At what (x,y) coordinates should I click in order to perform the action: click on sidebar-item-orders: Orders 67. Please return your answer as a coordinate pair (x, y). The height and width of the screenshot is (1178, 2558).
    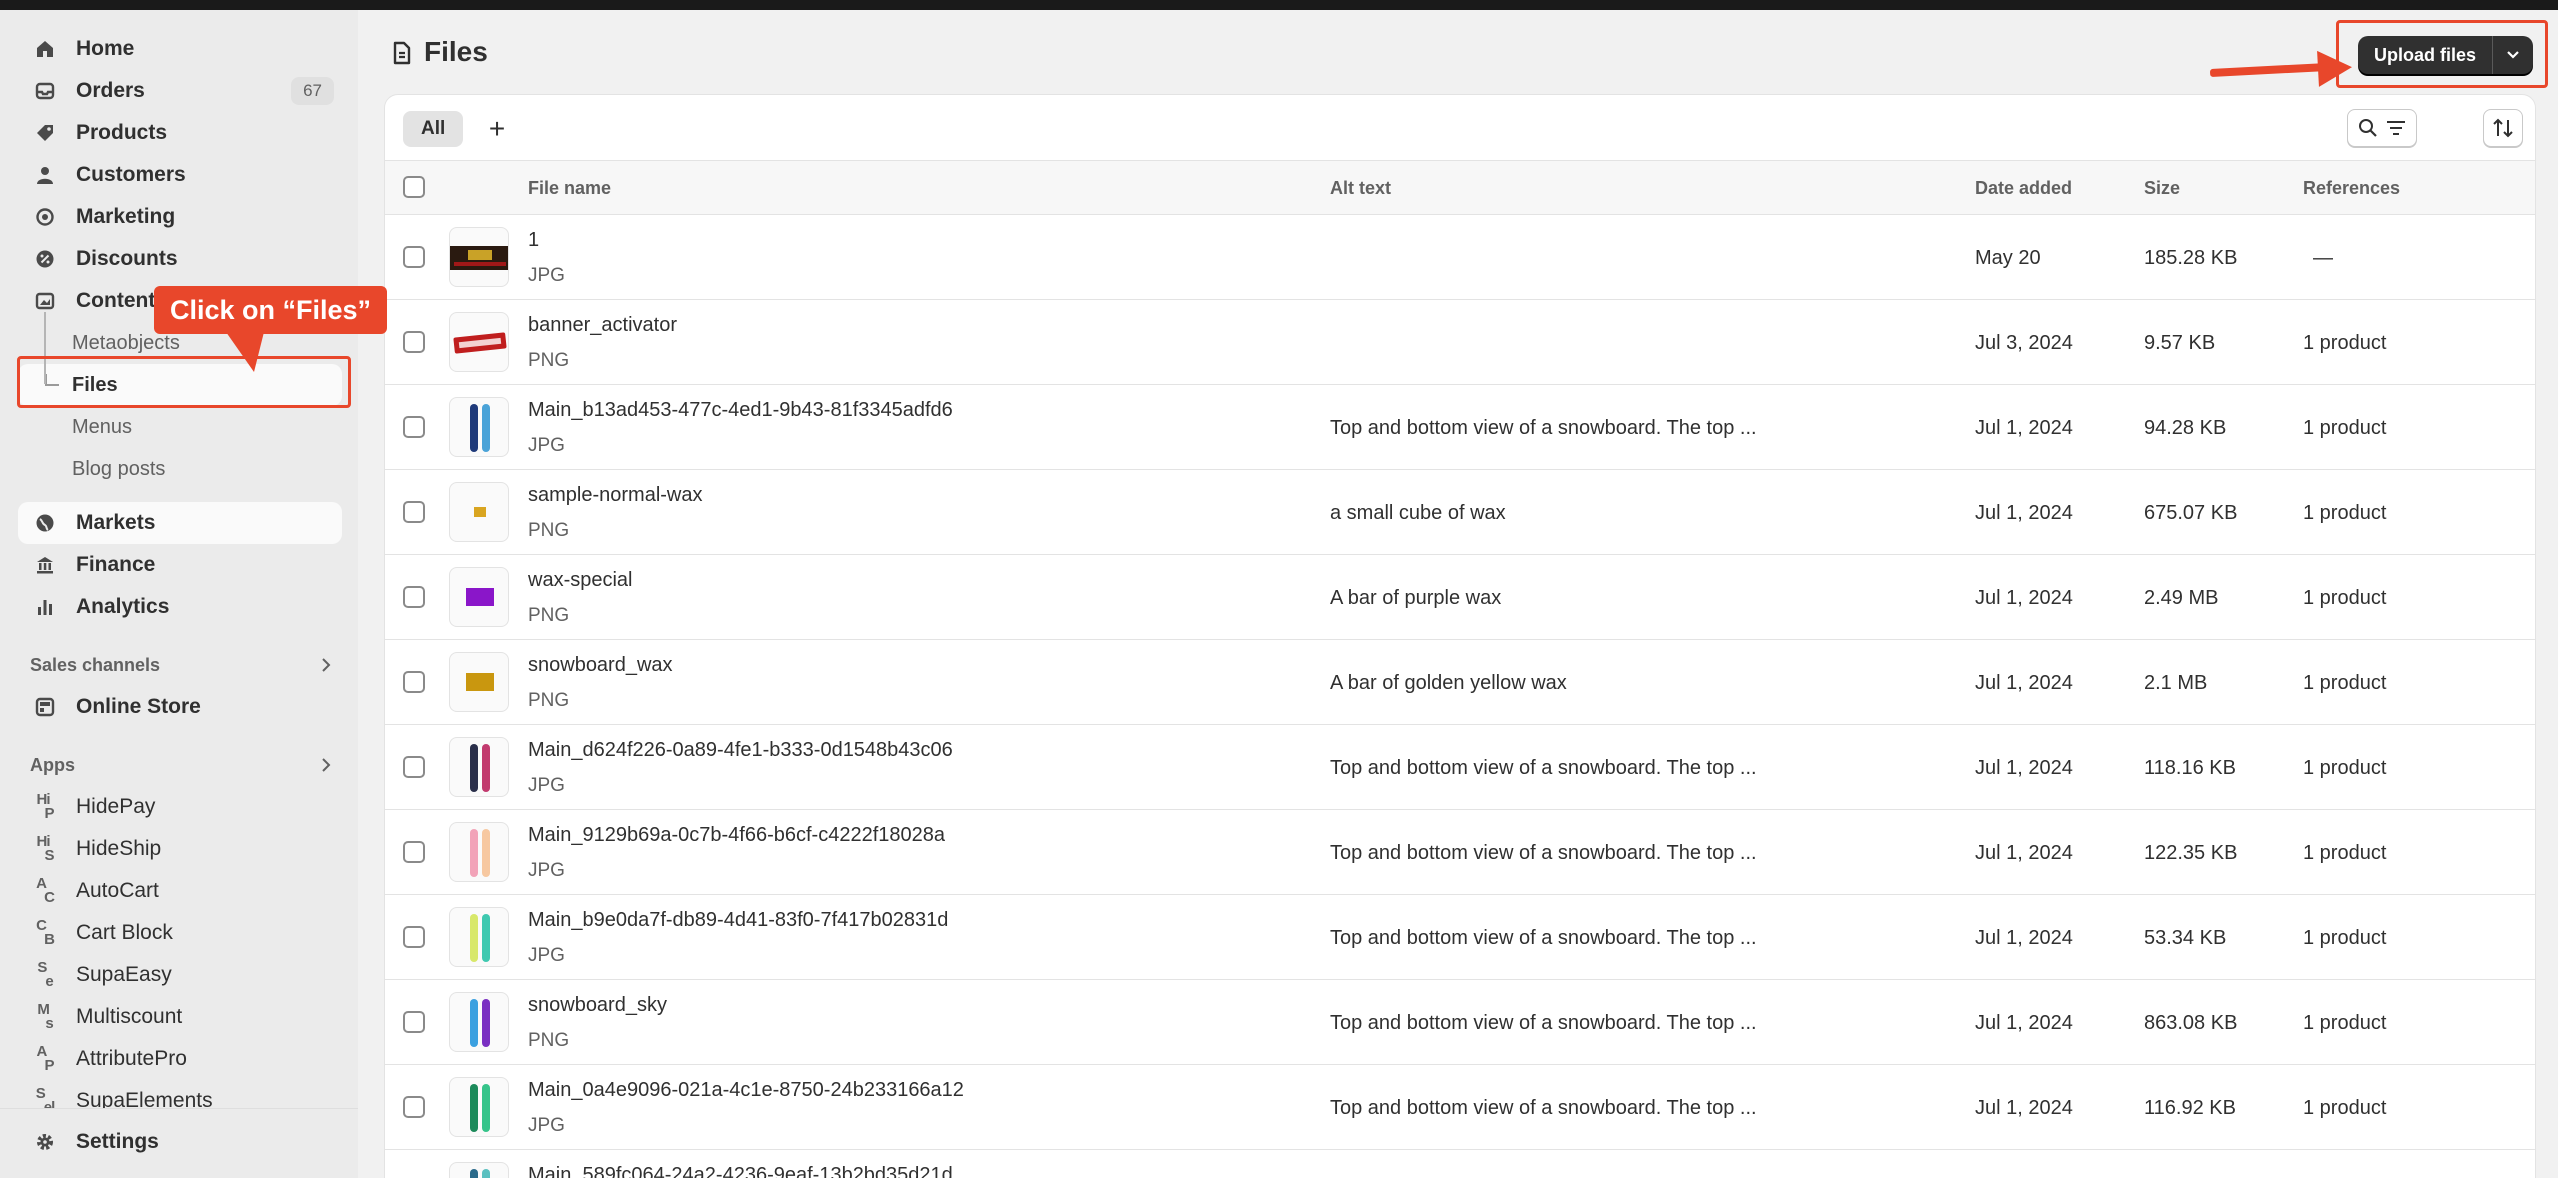
    Looking at the image, I should click on (180, 91).